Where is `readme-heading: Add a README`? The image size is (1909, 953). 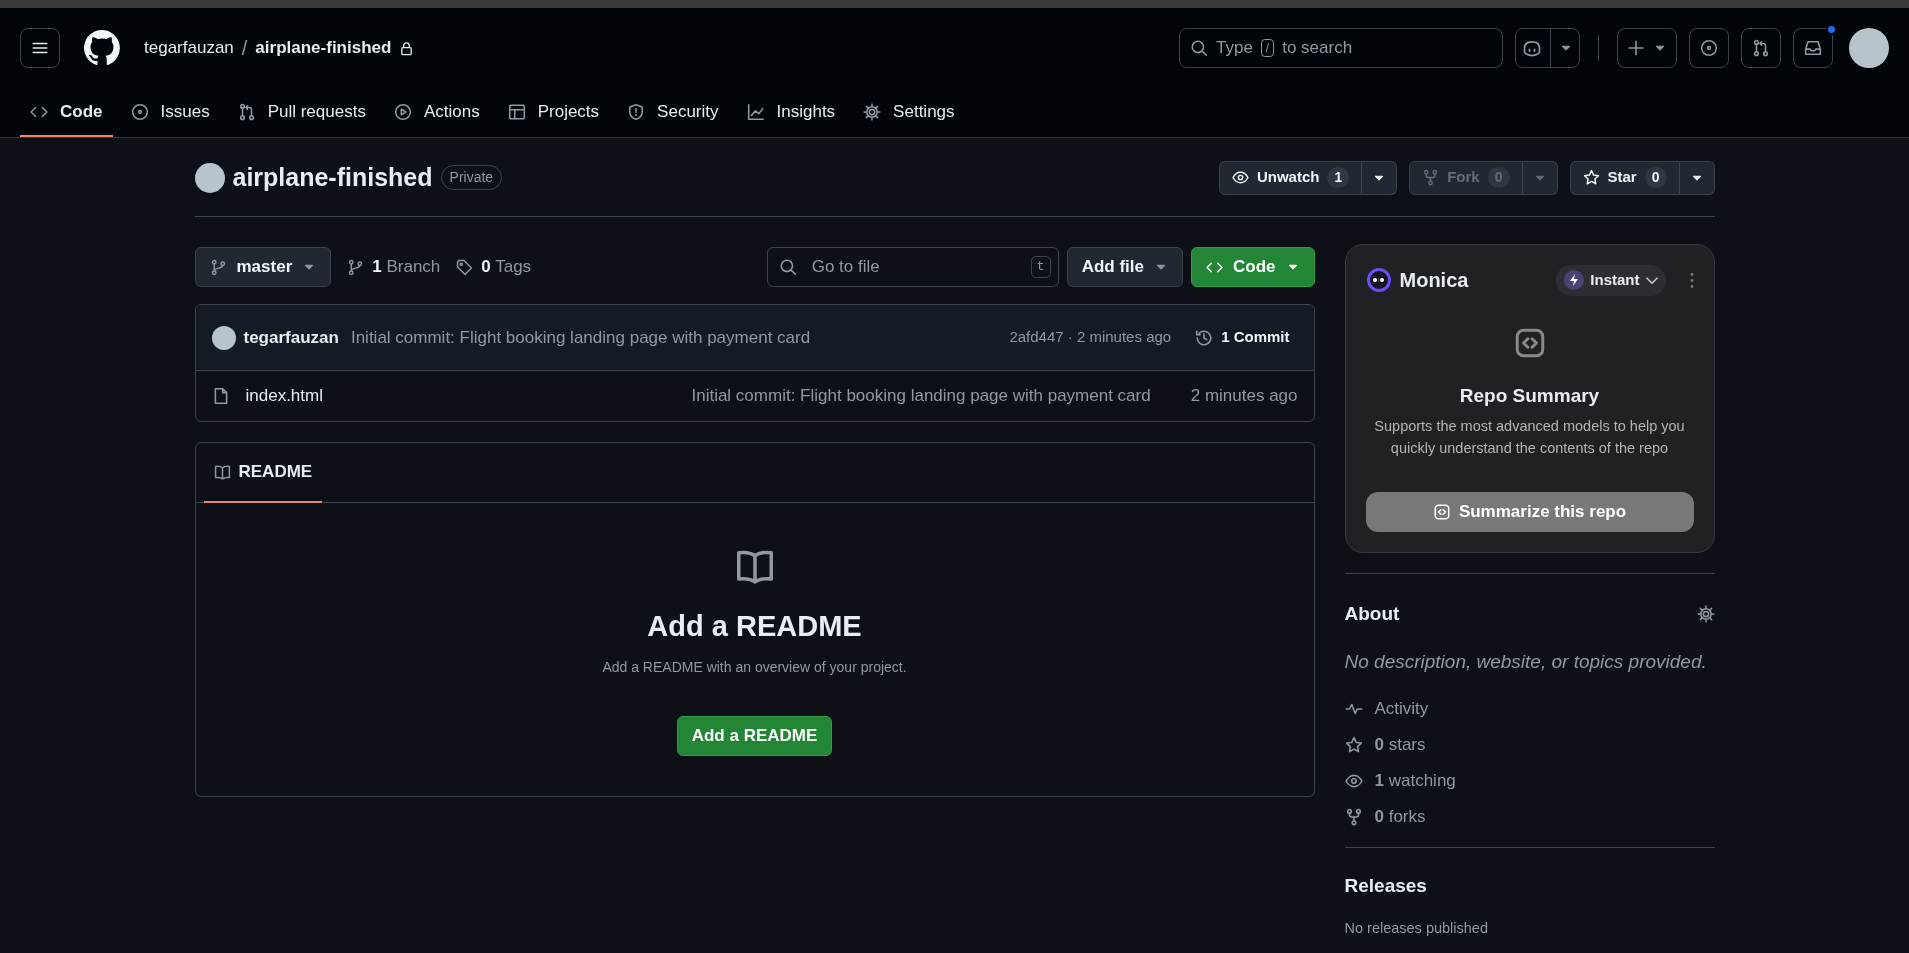 readme-heading: Add a README is located at coordinates (754, 626).